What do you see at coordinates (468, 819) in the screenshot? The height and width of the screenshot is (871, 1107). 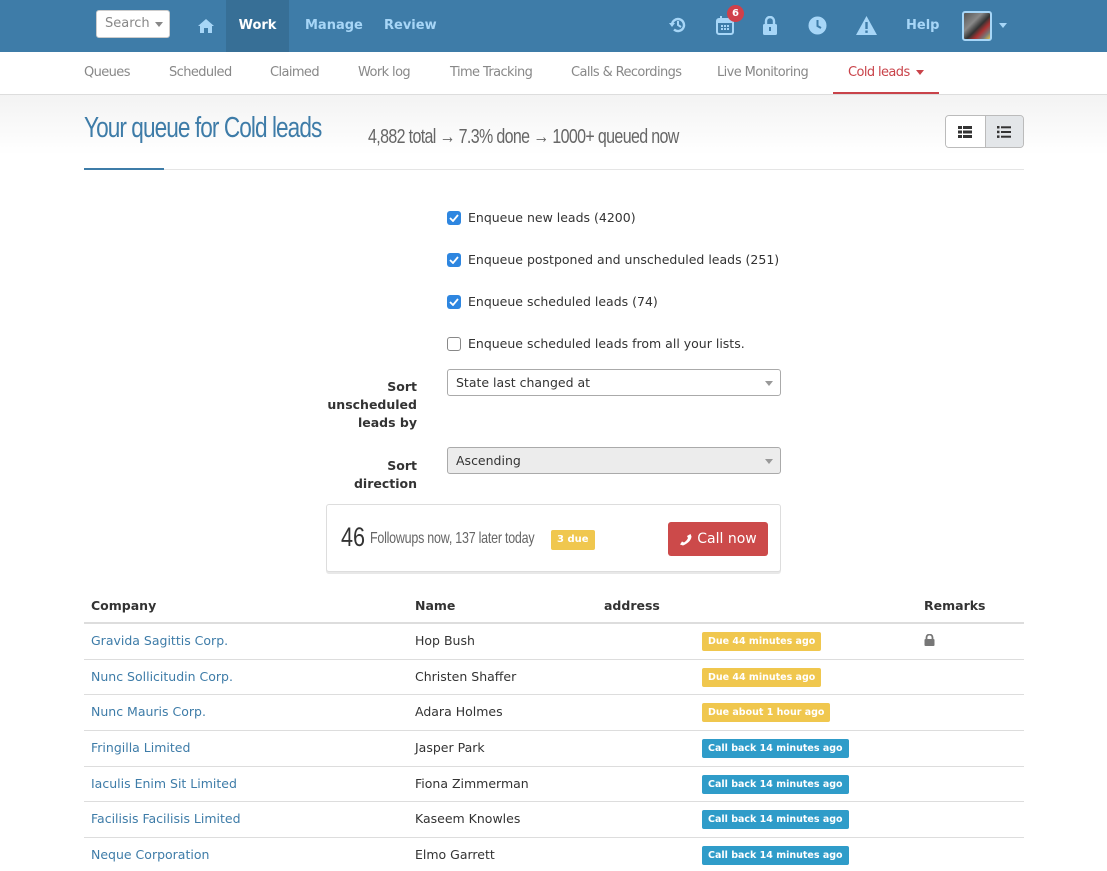 I see `contact-name: Kaseem Knowles` at bounding box center [468, 819].